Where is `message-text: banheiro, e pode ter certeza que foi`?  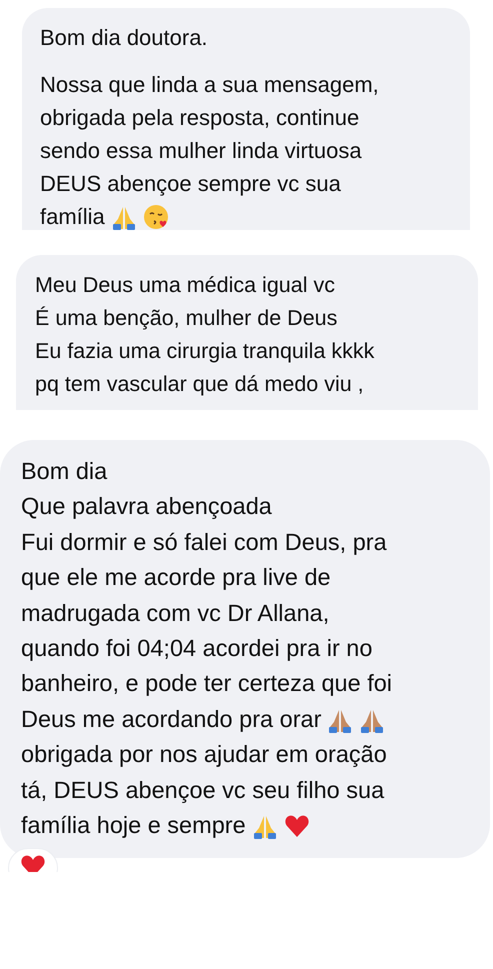
message-text: banheiro, e pode ter certeza que foi is located at coordinates (206, 683).